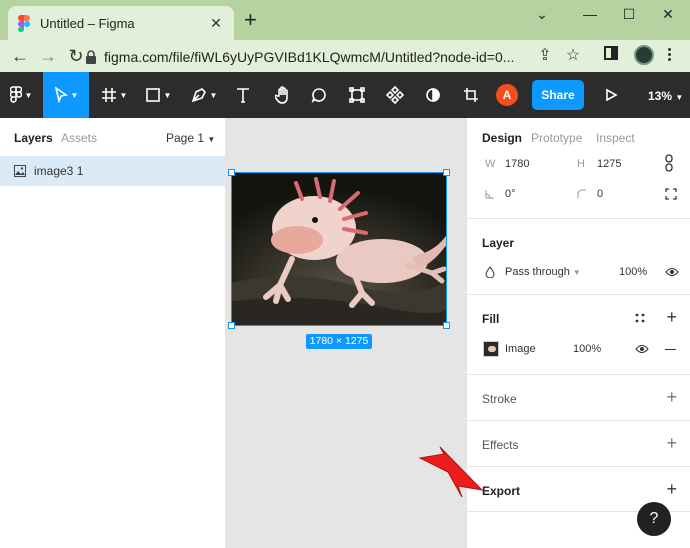 The image size is (690, 548). Describe the element at coordinates (198, 95) in the screenshot. I see `pen-icon` at that location.